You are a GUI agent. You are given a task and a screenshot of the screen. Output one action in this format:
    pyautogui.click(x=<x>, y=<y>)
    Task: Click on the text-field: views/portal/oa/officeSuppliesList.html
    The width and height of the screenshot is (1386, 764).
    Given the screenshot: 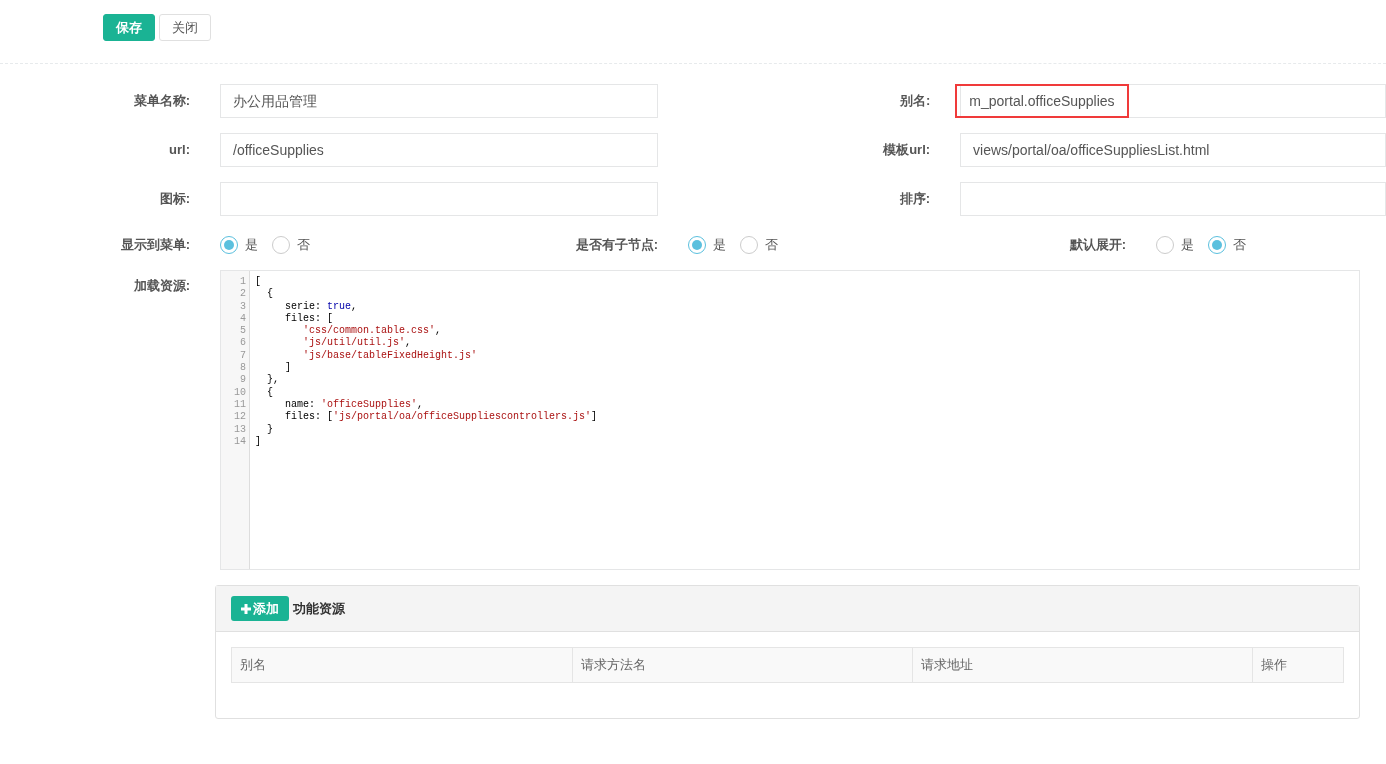 What is the action you would take?
    pyautogui.click(x=1173, y=150)
    